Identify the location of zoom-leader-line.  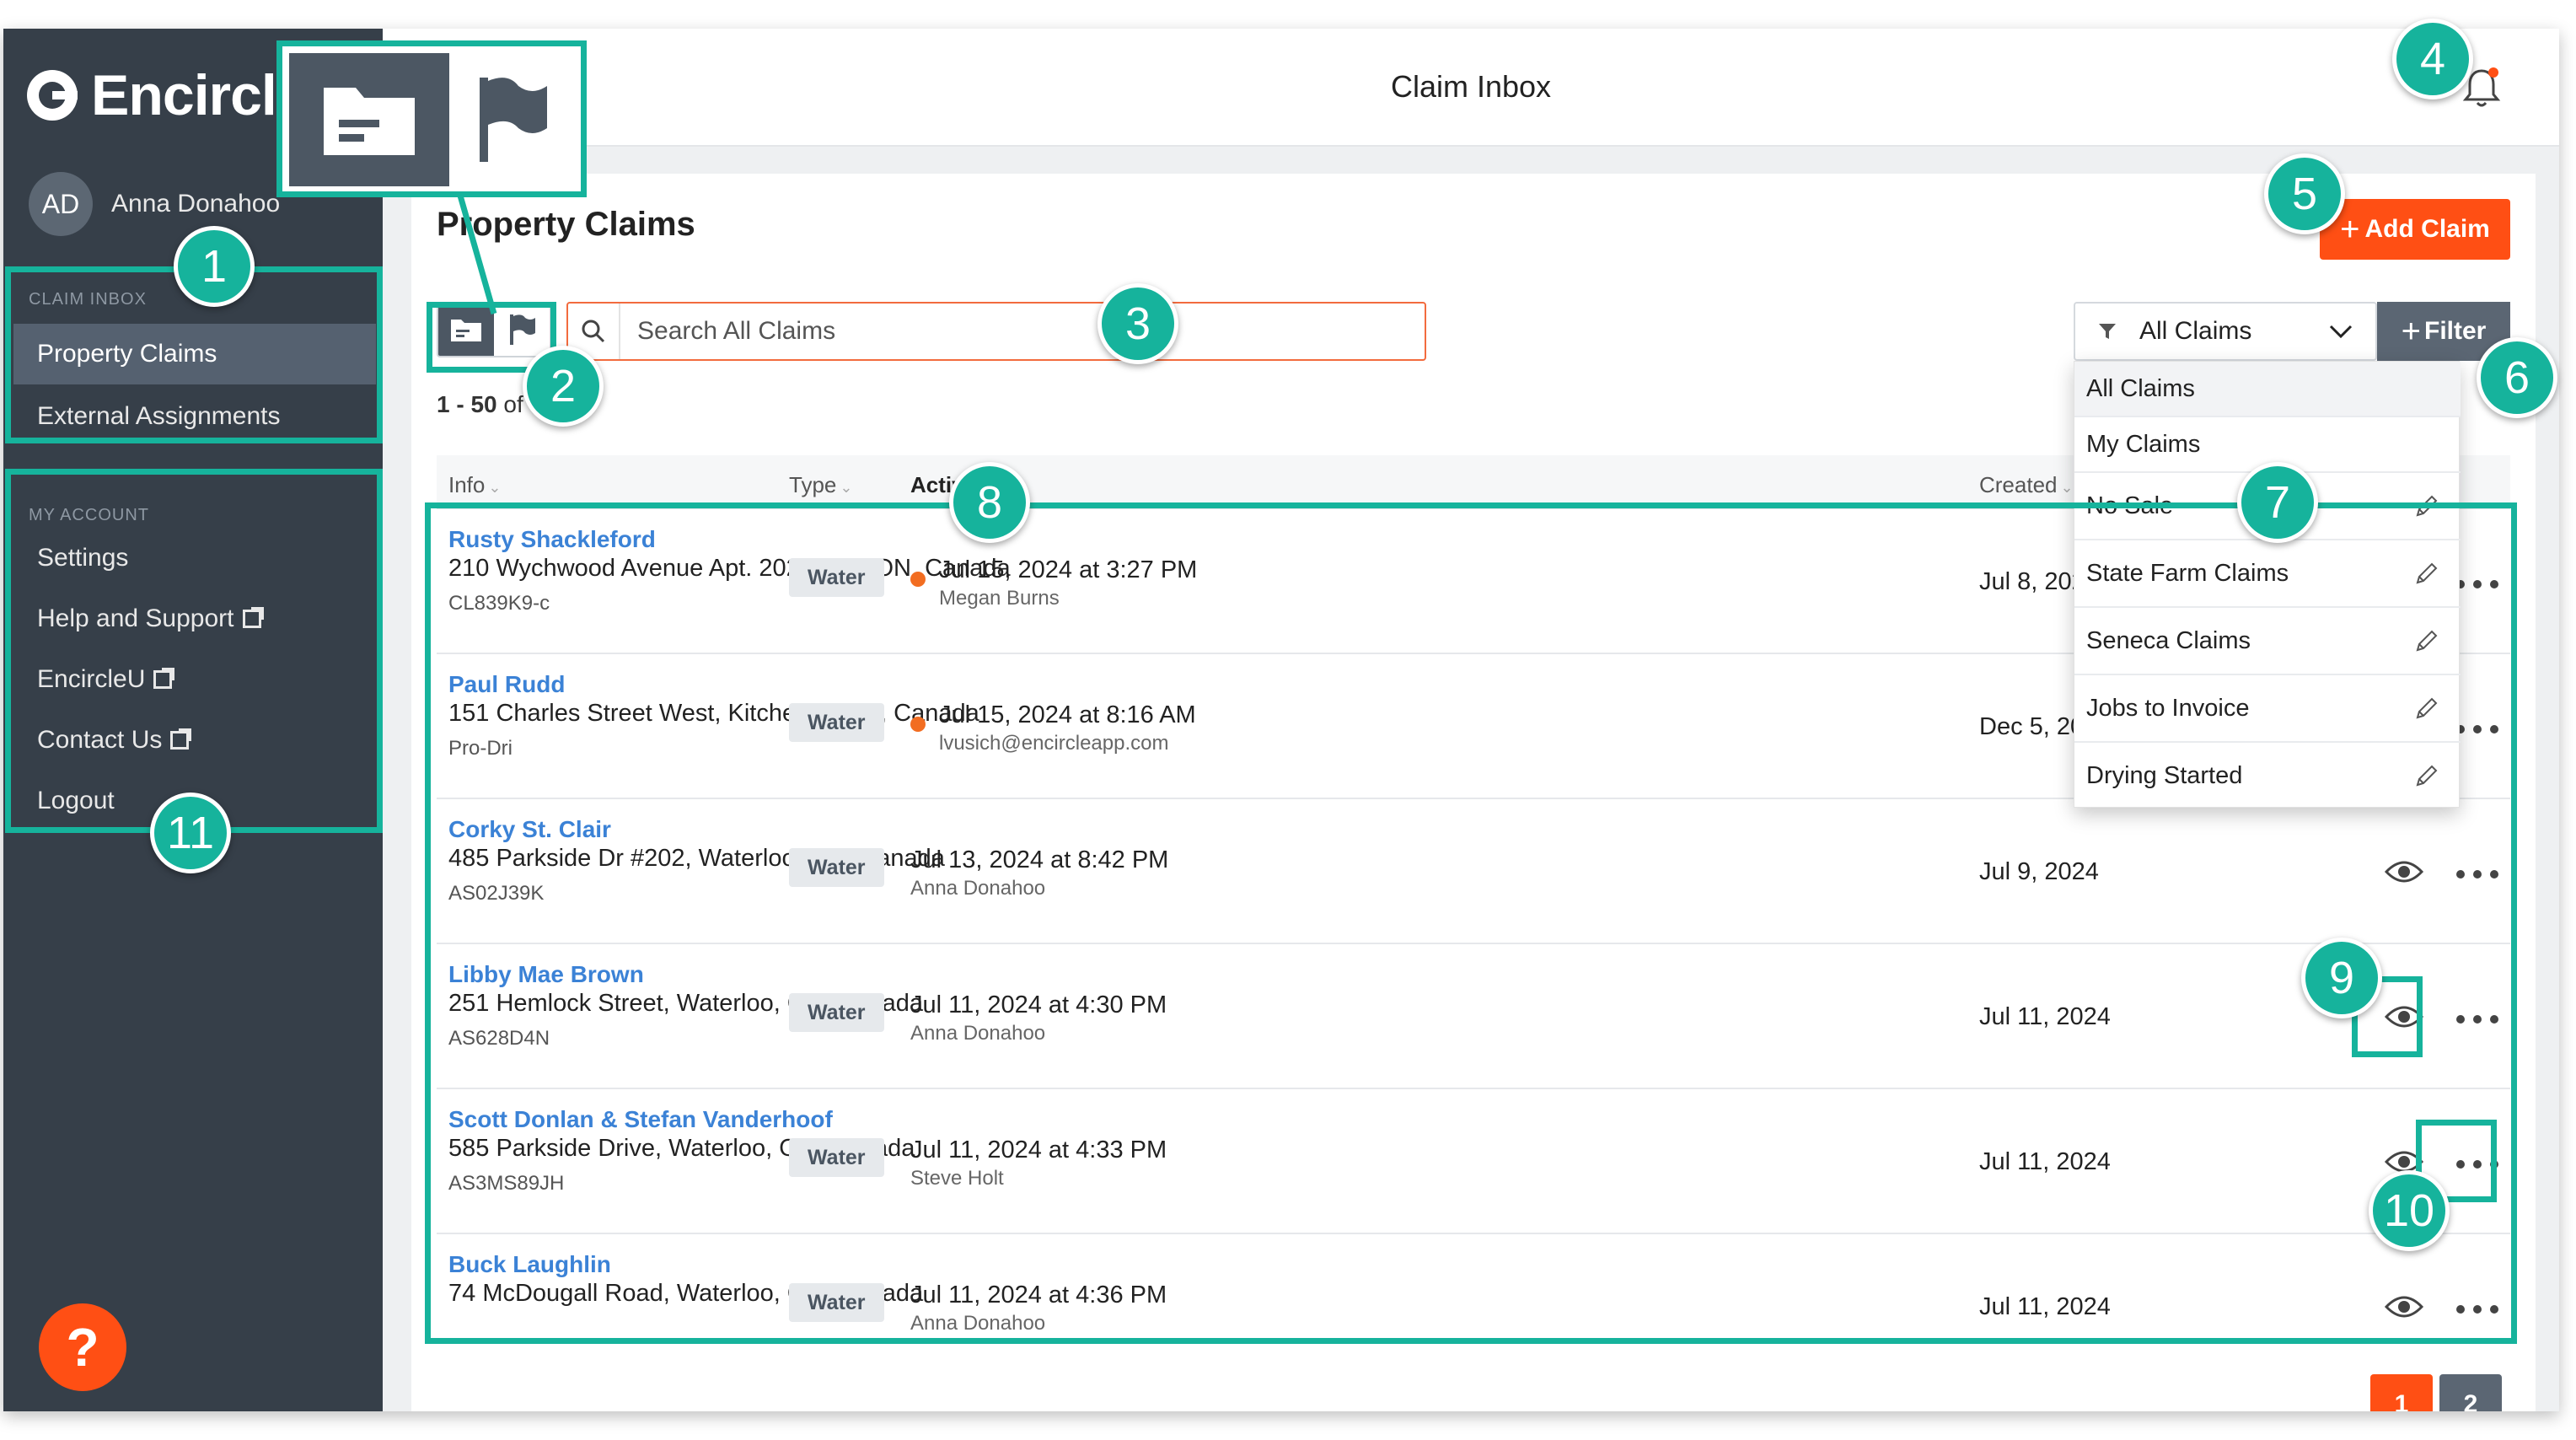
(477, 255).